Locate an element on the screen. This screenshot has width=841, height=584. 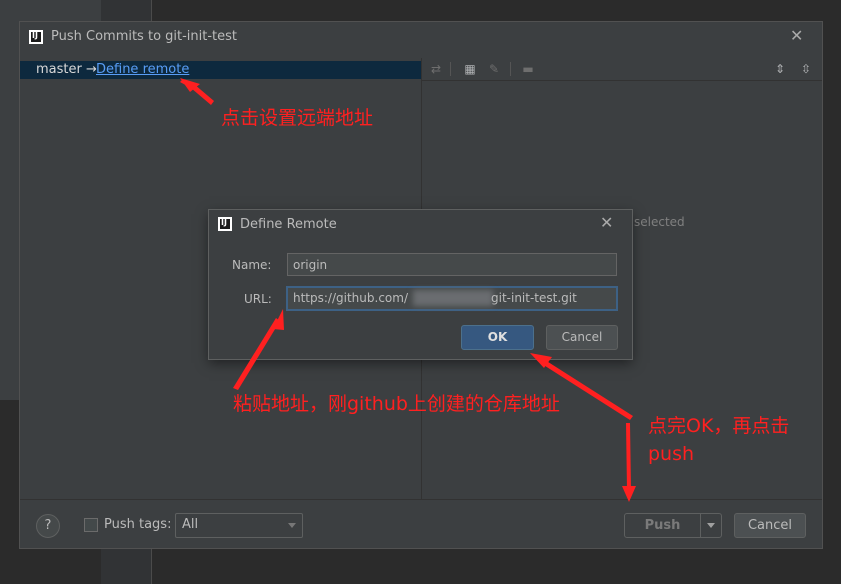
annotation-ok-push-line1: 点完OK，再点击 is located at coordinates (719, 426).